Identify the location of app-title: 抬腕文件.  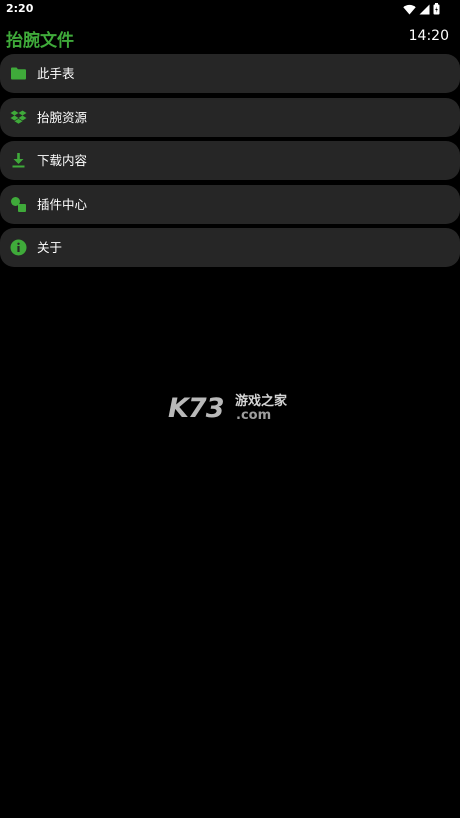
(40, 41).